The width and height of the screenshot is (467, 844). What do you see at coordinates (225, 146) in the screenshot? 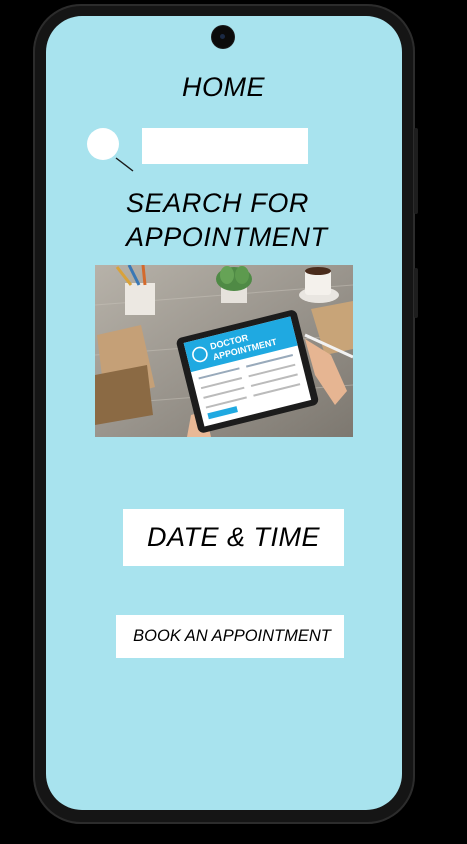
I see `search-input` at bounding box center [225, 146].